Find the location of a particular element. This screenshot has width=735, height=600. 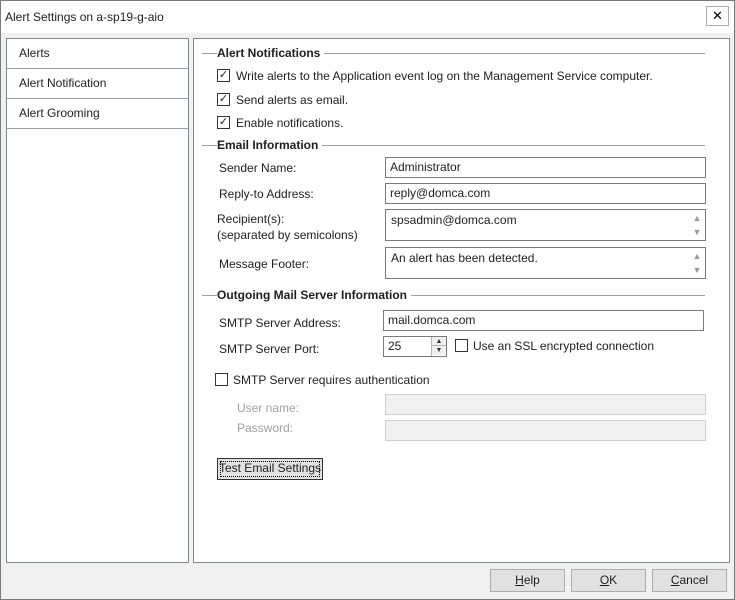

test-email-settings-button: Test Email Settings is located at coordinates (270, 469).